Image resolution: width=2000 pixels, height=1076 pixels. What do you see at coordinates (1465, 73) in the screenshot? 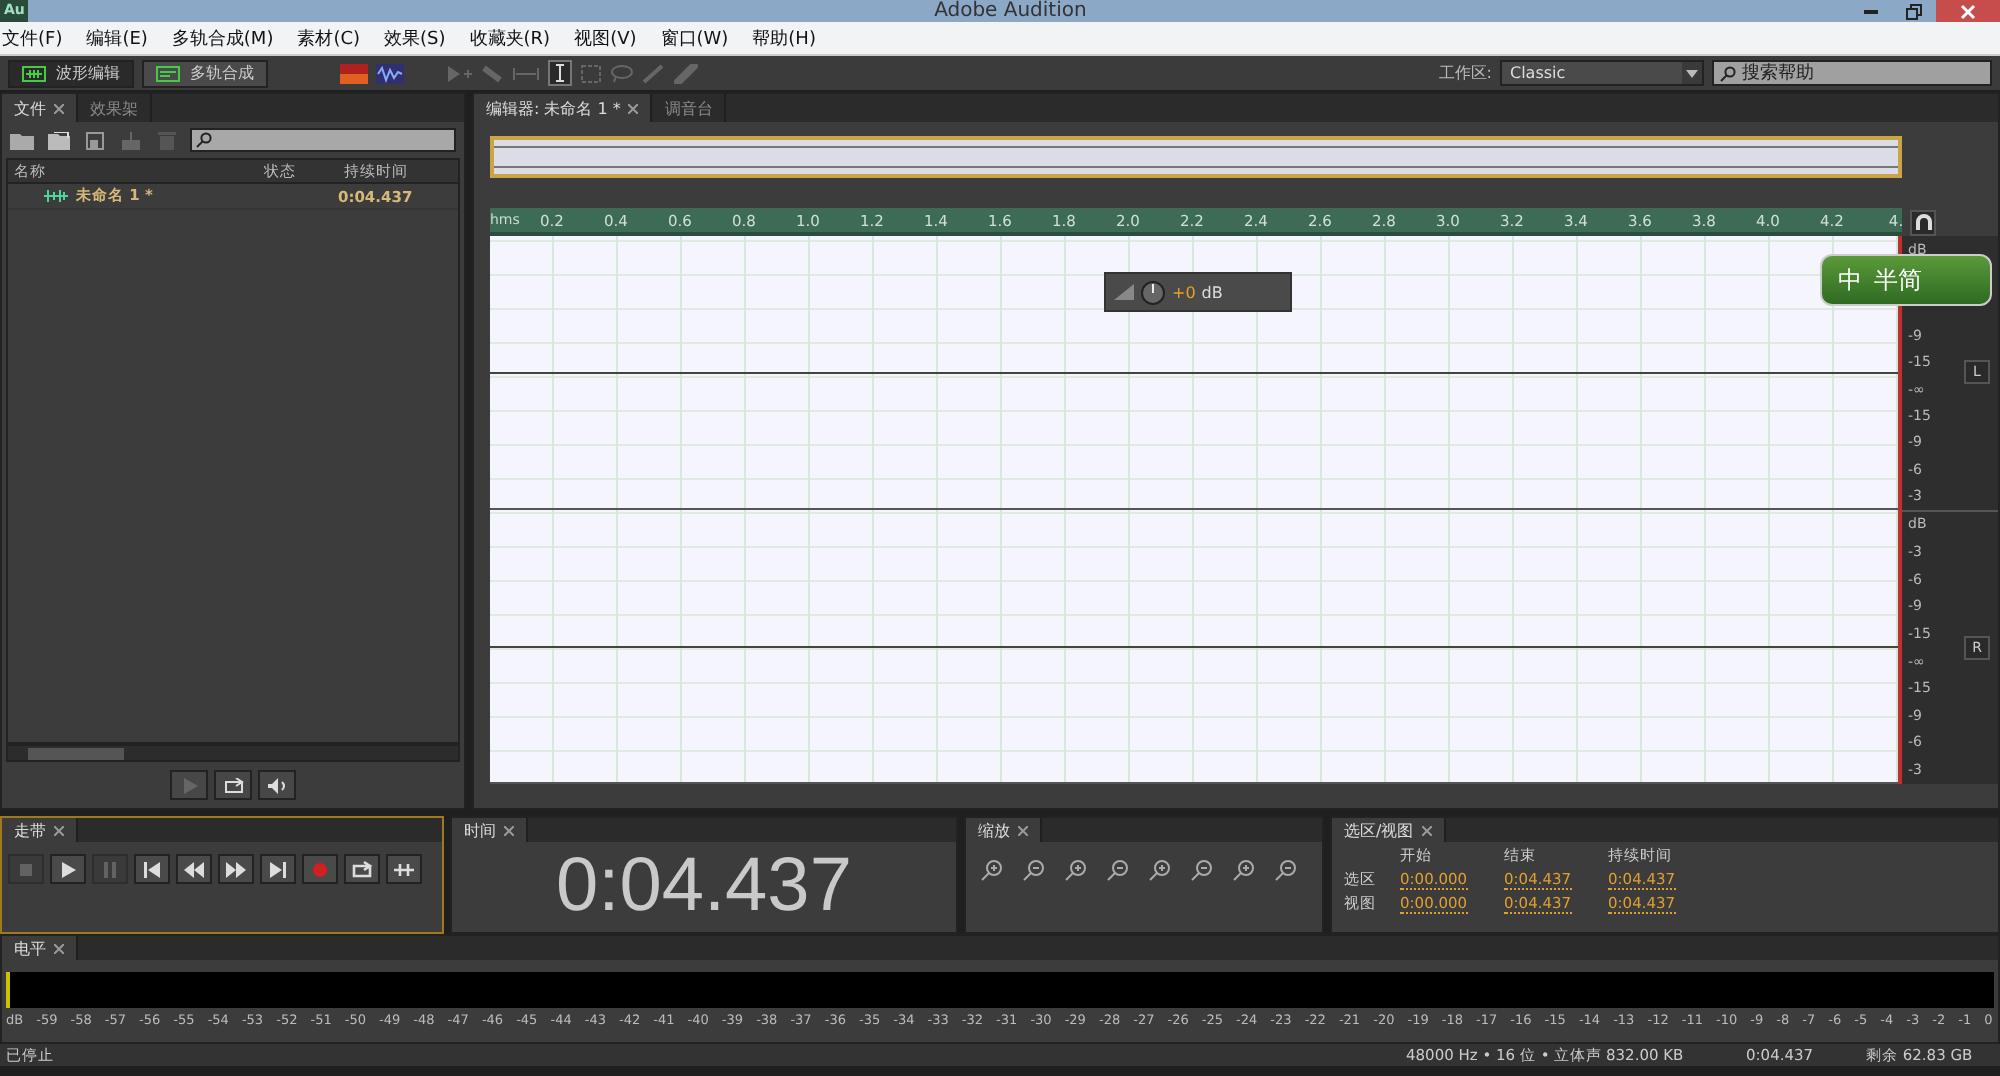
I see `workspace-label: 工作区:` at bounding box center [1465, 73].